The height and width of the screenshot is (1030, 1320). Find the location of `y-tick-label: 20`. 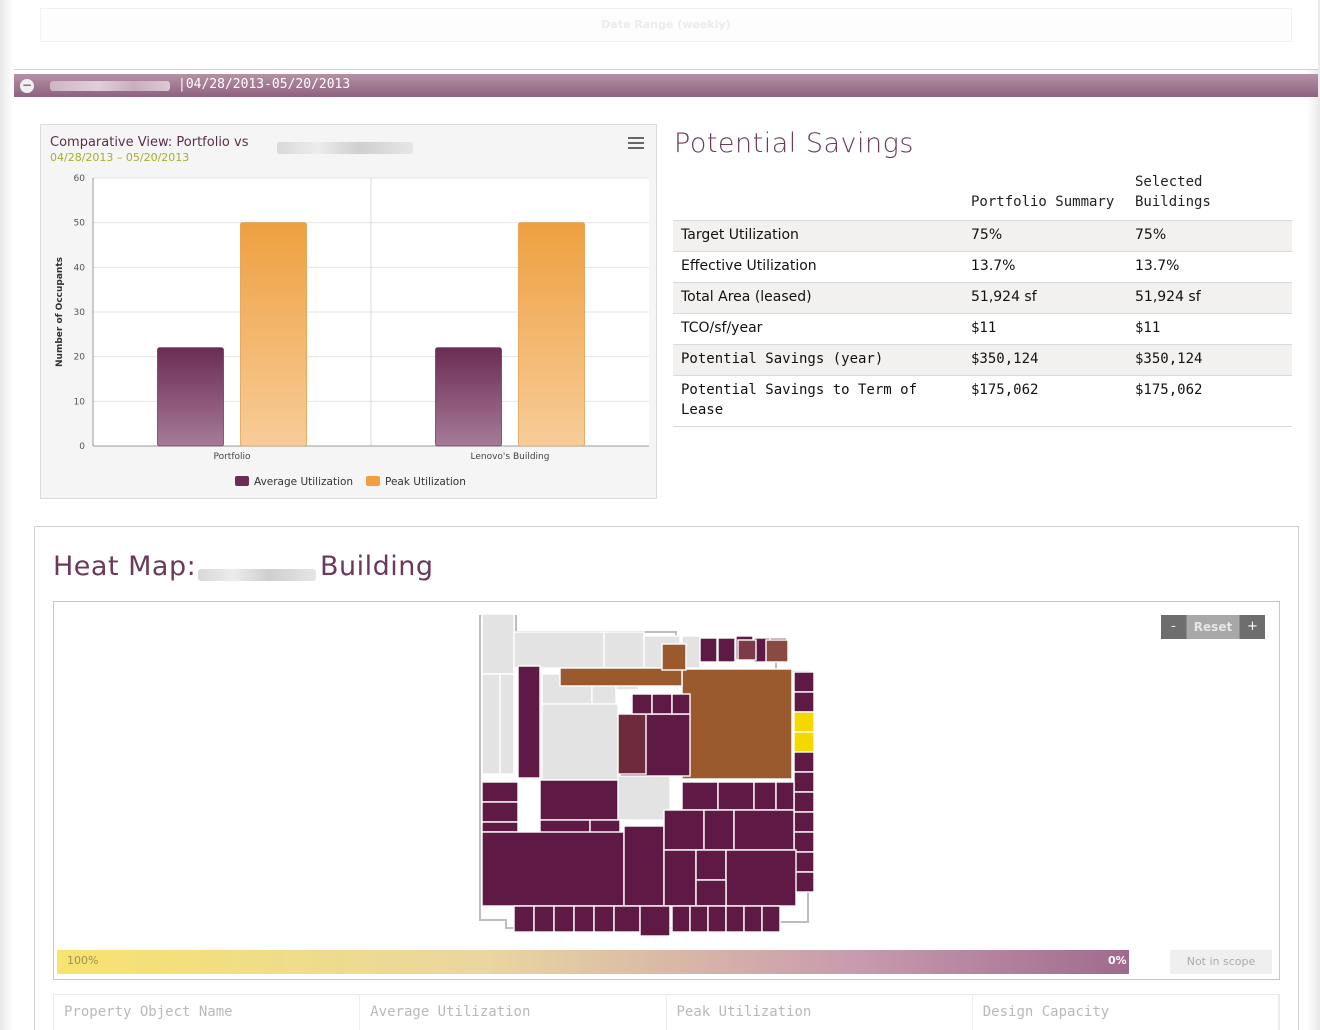

y-tick-label: 20 is located at coordinates (80, 358).